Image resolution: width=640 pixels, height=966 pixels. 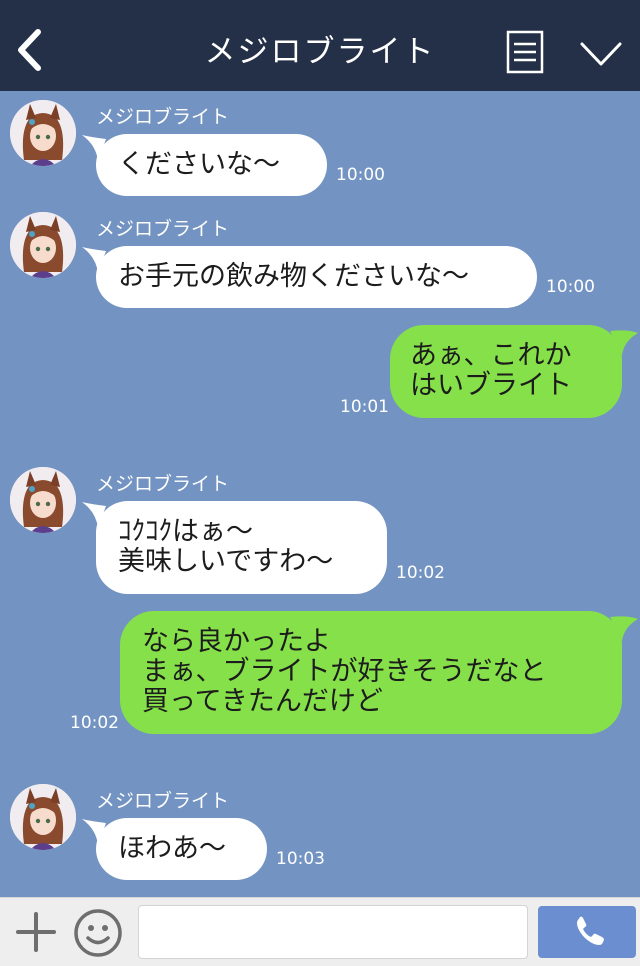 I want to click on call-button, so click(x=587, y=932).